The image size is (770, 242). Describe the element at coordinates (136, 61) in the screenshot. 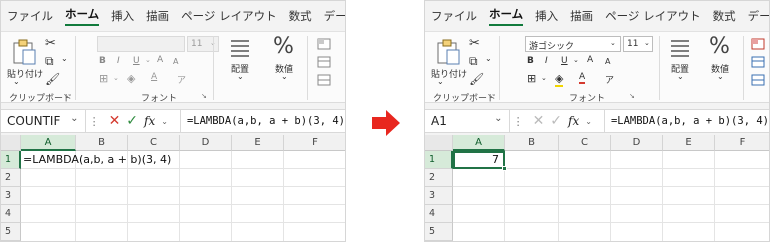

I see `underline-button: U` at that location.